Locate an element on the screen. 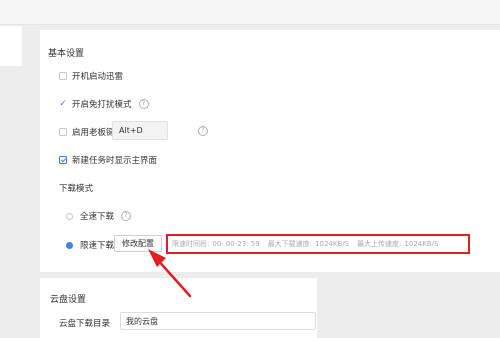 The width and height of the screenshot is (500, 338). cloud-dir-label: 云盘下载目录 is located at coordinates (85, 324).